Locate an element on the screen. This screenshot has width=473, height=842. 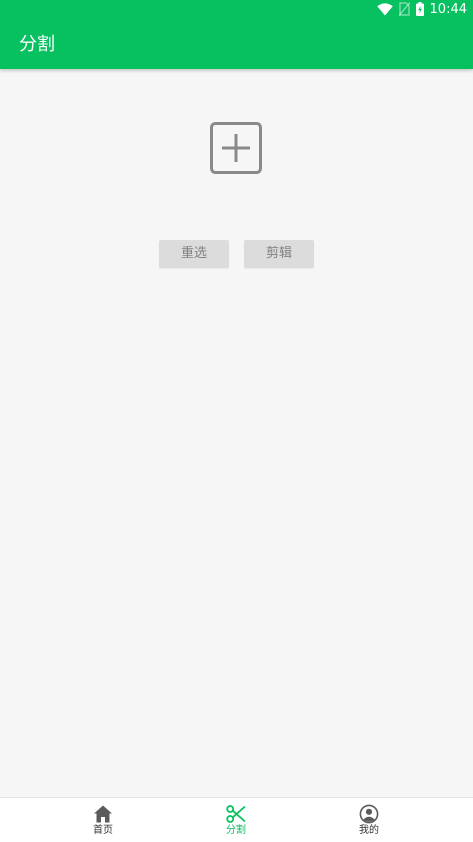
nav-item-home: 首页 is located at coordinates (103, 820).